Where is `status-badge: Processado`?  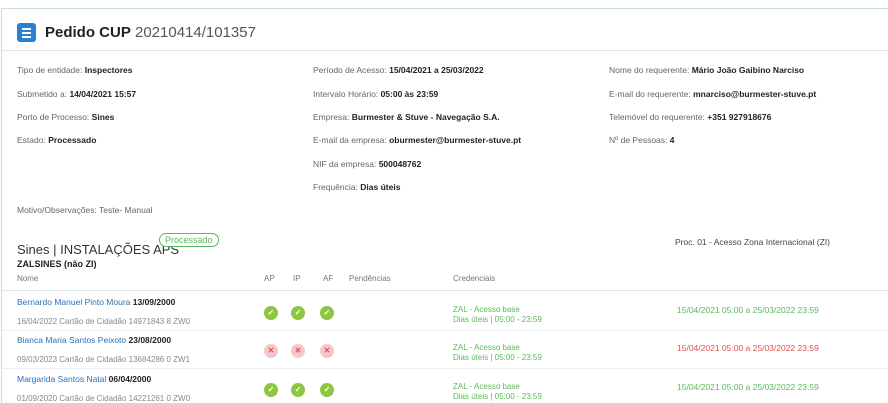 status-badge: Processado is located at coordinates (189, 240).